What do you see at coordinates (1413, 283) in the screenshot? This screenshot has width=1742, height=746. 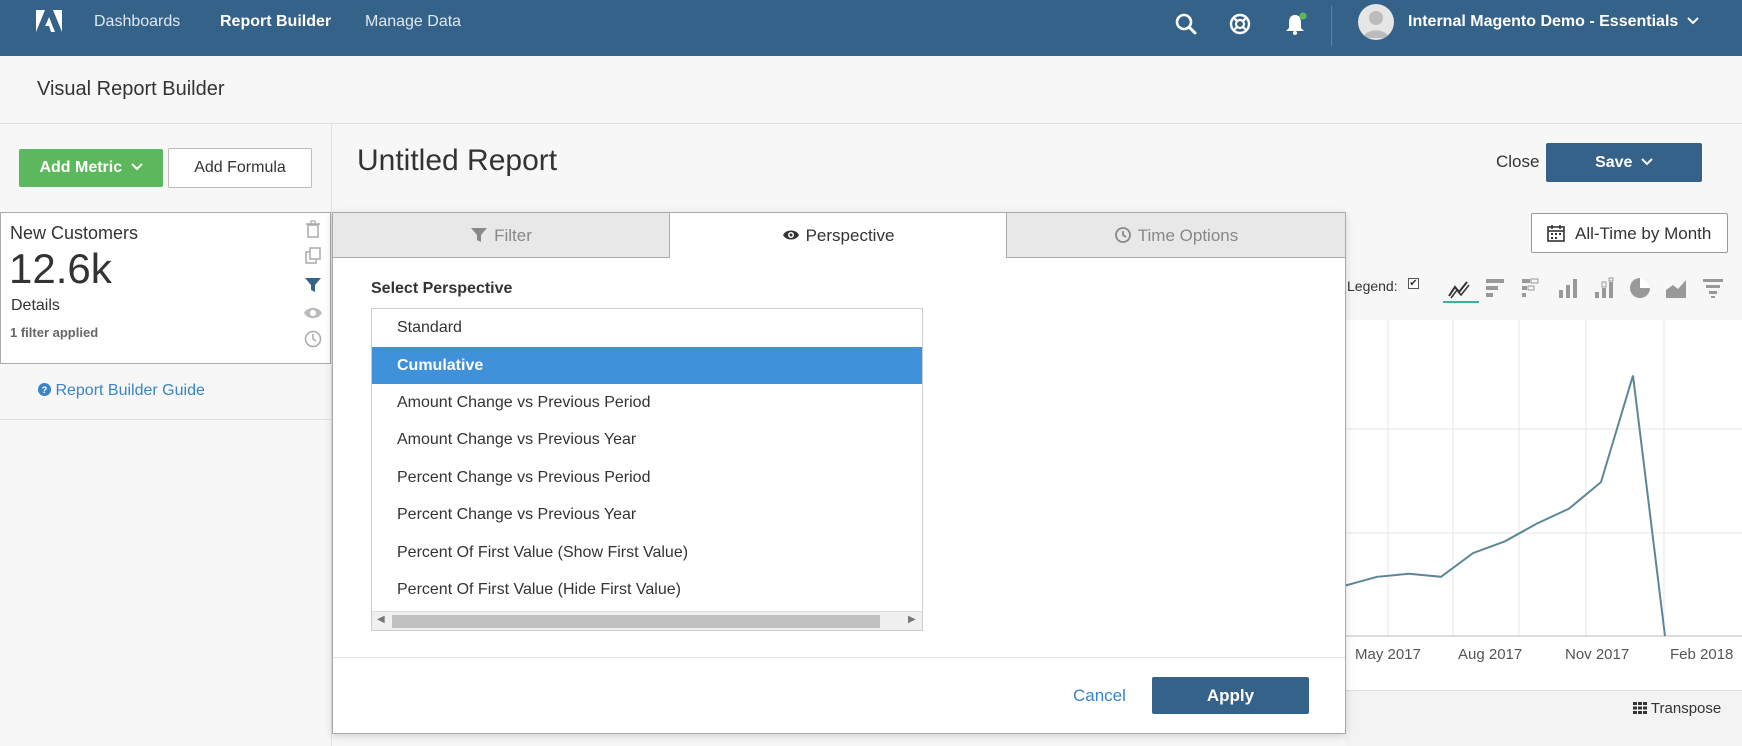 I see `legend-checkbox: ✔` at bounding box center [1413, 283].